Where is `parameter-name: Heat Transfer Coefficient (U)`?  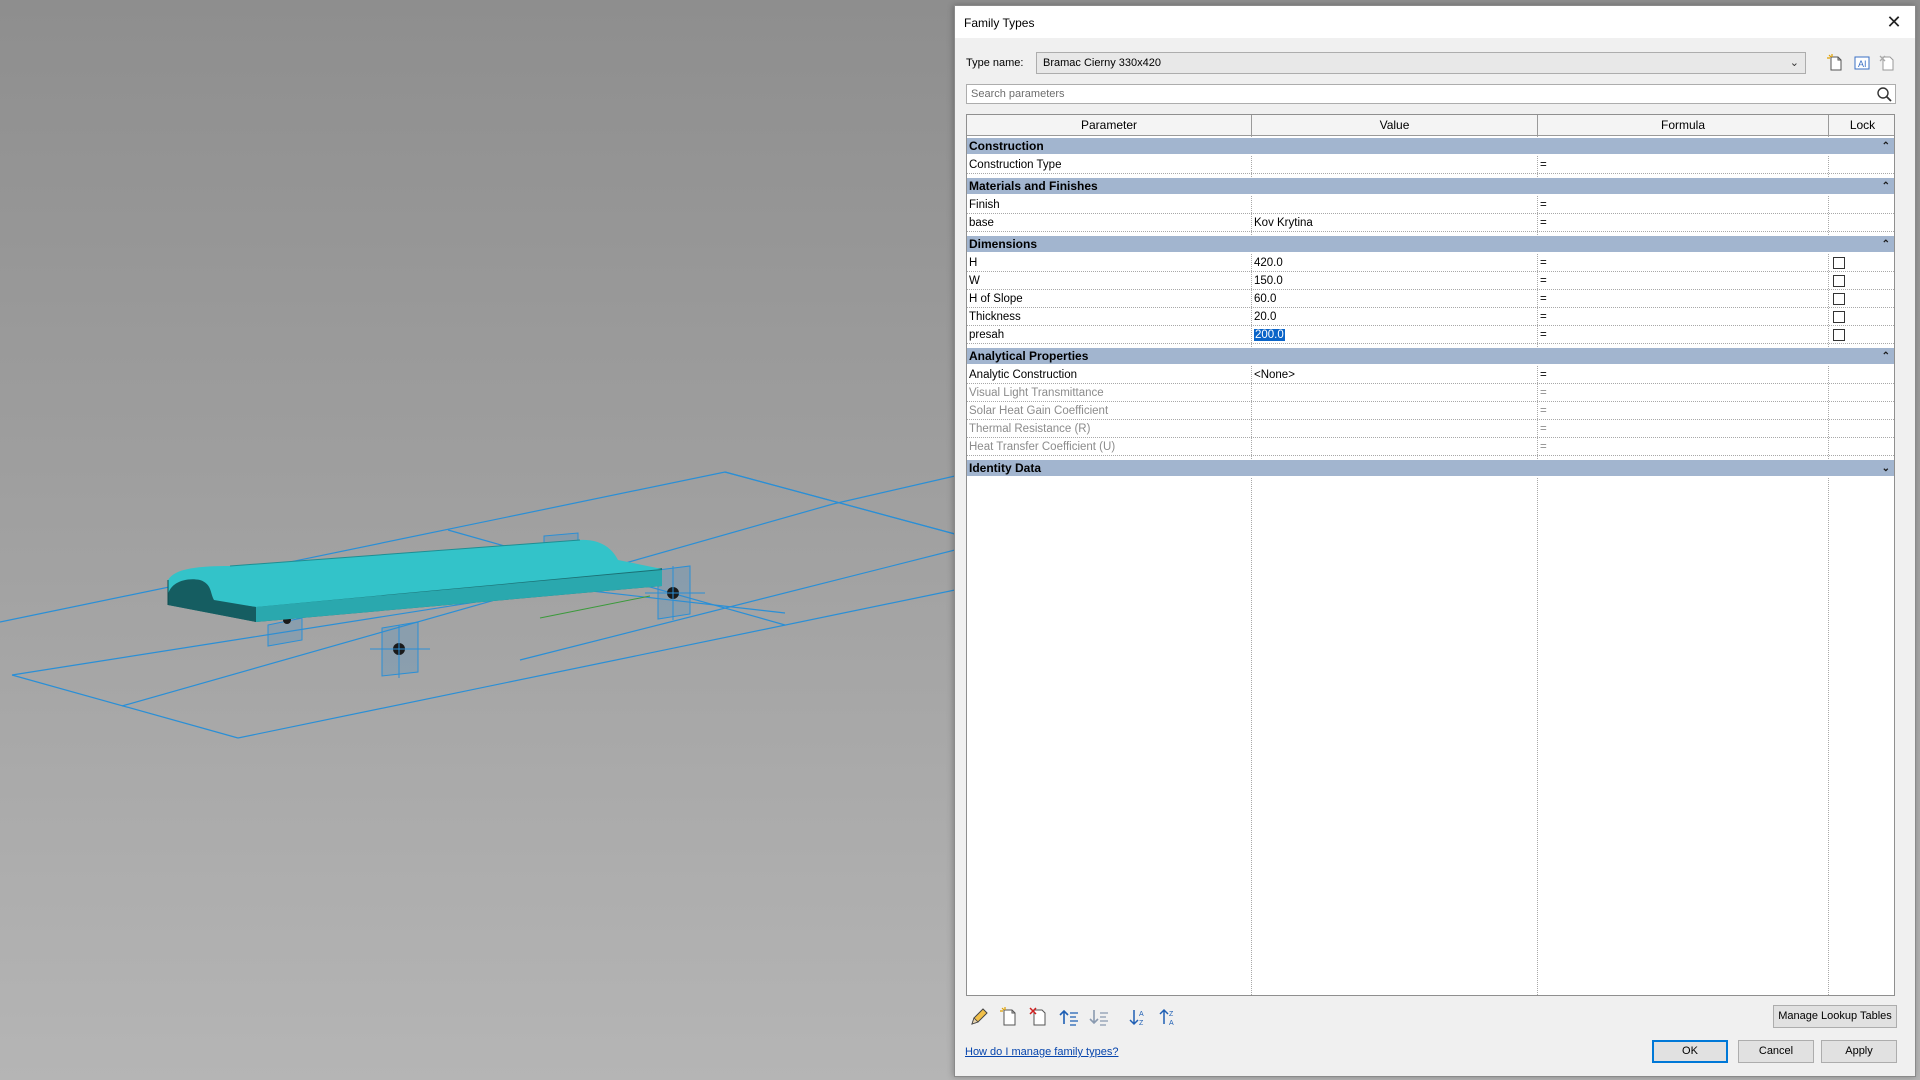
parameter-name: Heat Transfer Coefficient (U) is located at coordinates (1042, 447).